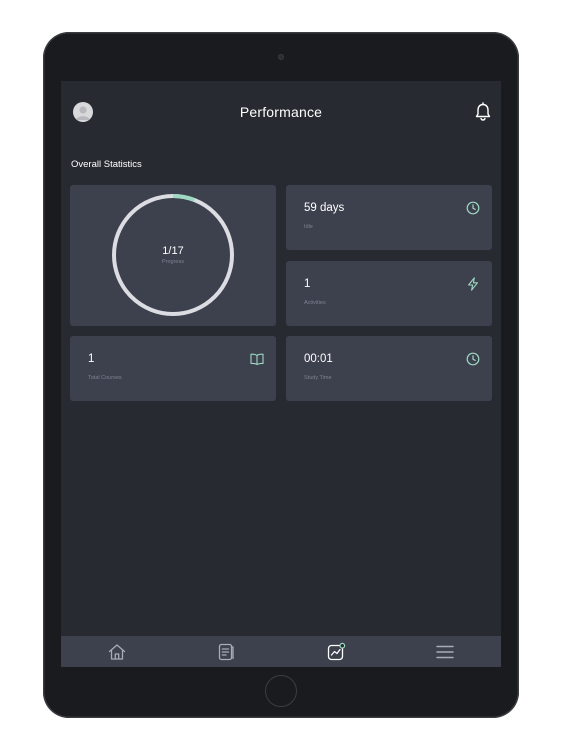 The height and width of the screenshot is (750, 562). Describe the element at coordinates (389, 368) in the screenshot. I see `study-time-card: 00:01 Study Time` at that location.